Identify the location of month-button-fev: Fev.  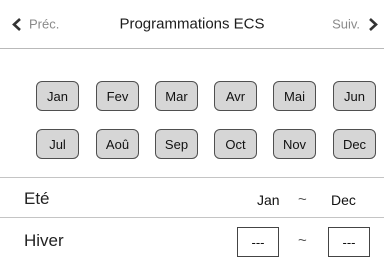
(117, 96).